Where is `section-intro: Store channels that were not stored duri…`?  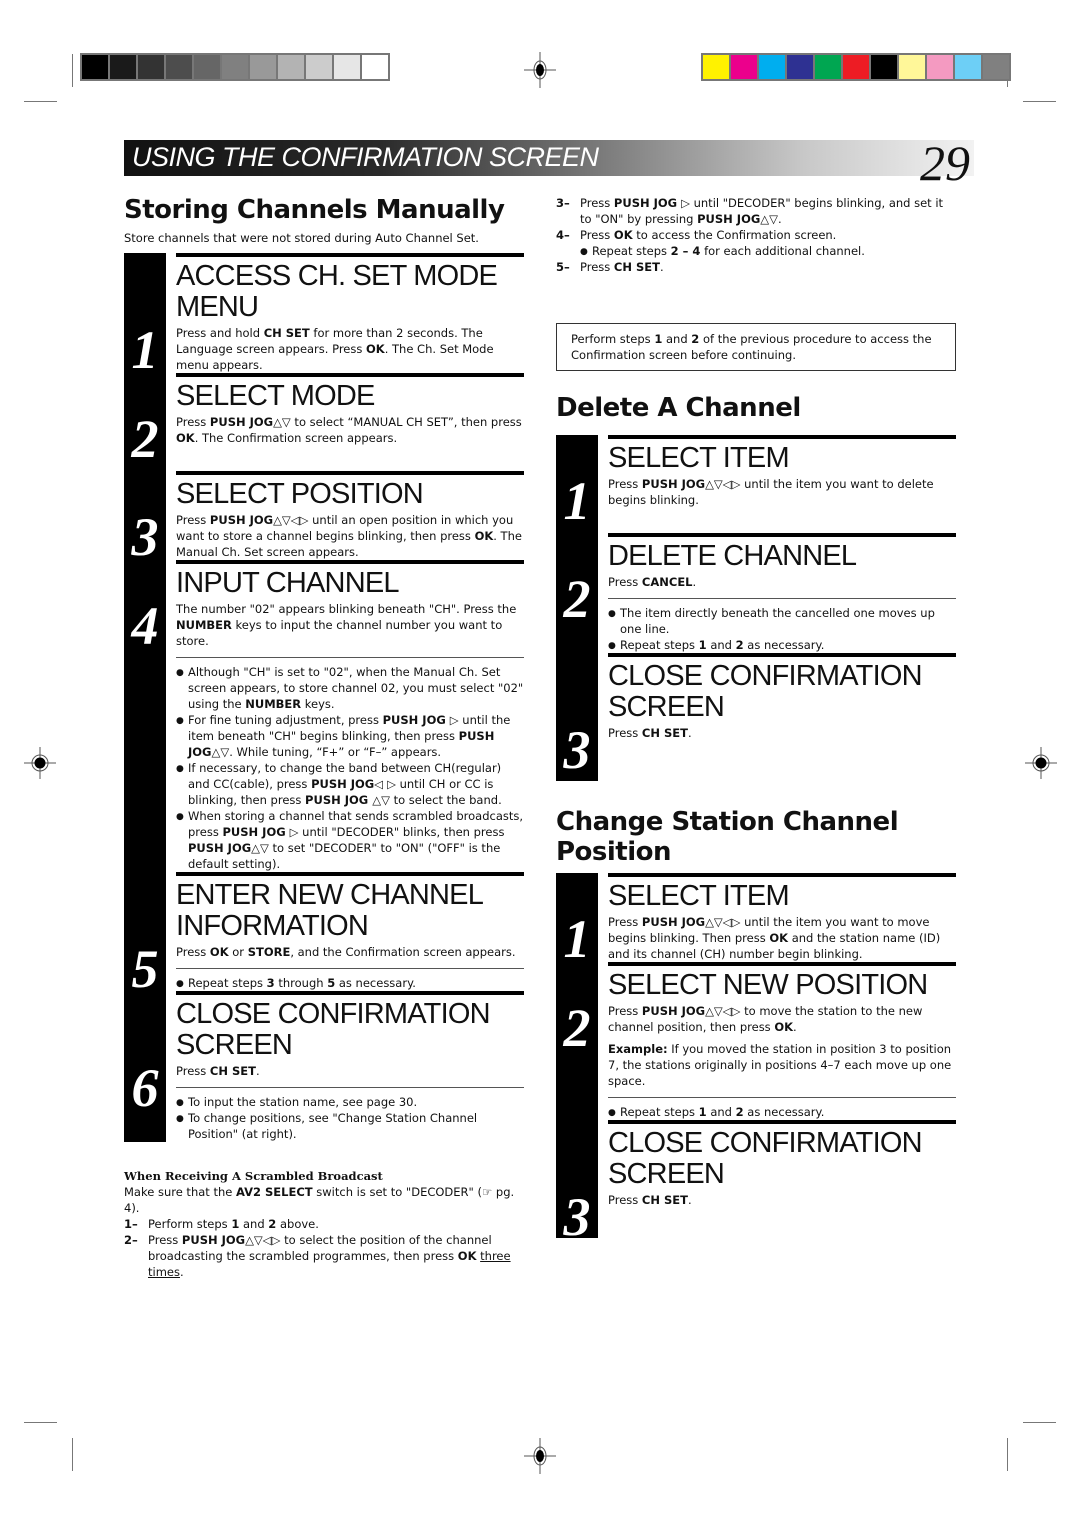 section-intro: Store channels that were not stored duri… is located at coordinates (301, 238).